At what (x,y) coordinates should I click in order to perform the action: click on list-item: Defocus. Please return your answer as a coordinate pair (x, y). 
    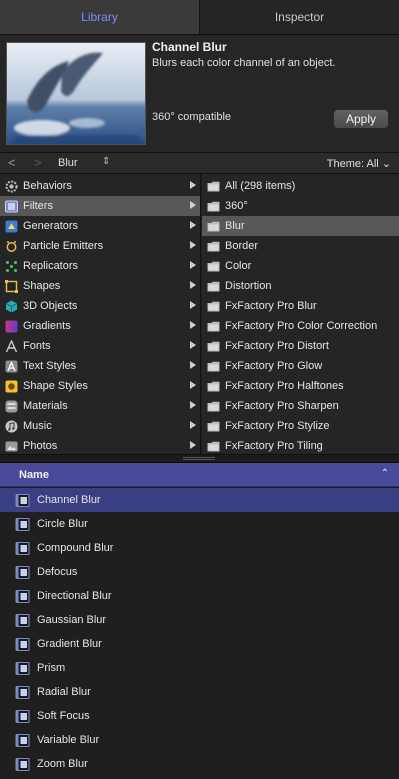
    Looking at the image, I should click on (199, 572).